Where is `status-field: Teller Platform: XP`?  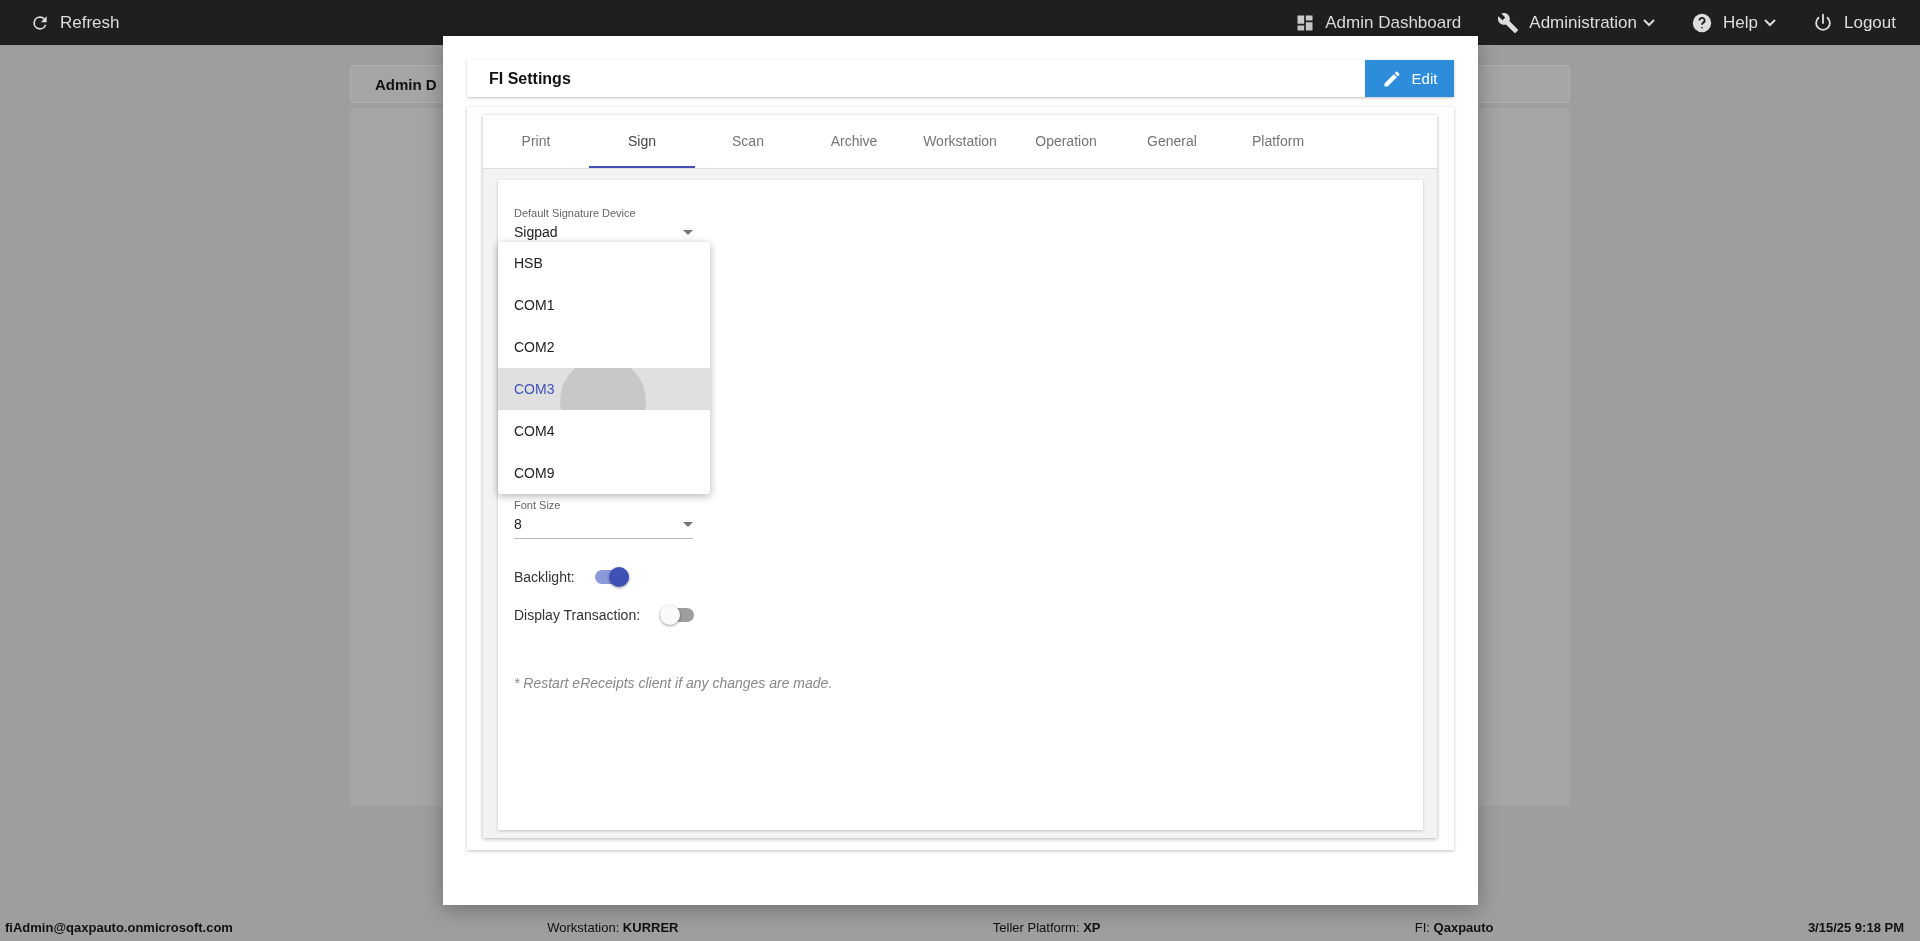 status-field: Teller Platform: XP is located at coordinates (1046, 927).